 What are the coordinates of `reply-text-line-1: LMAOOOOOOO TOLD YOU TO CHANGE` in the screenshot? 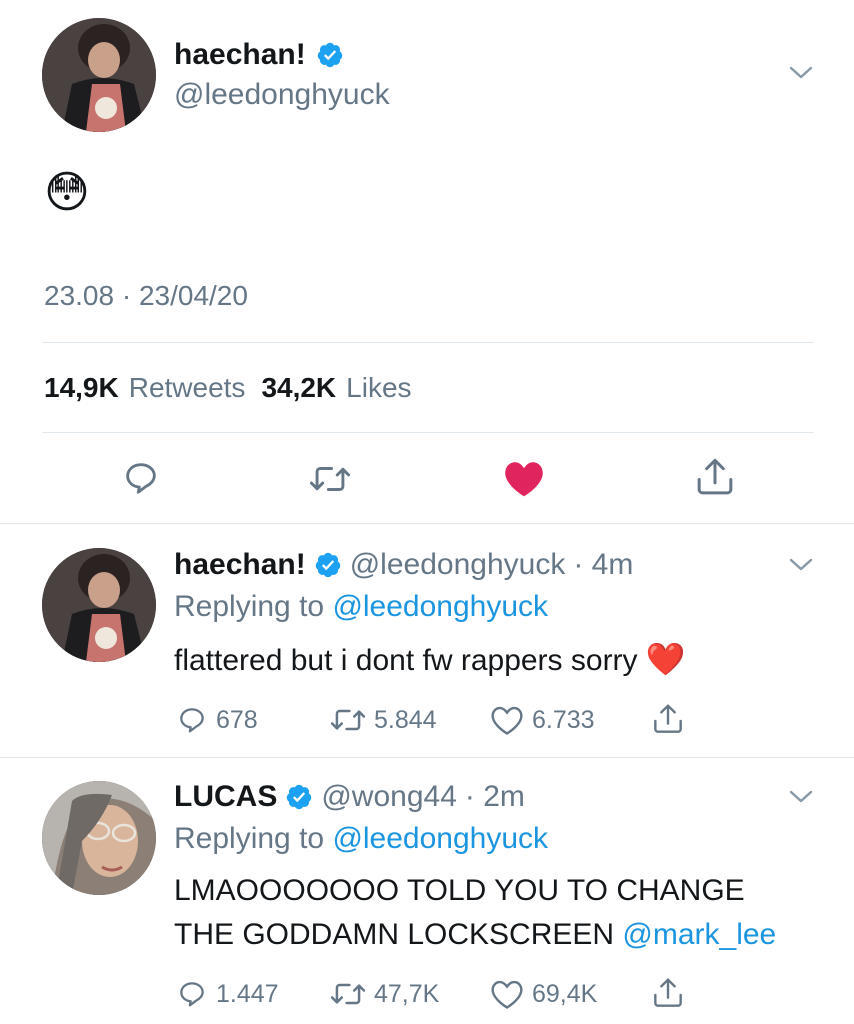 It's located at (459, 890).